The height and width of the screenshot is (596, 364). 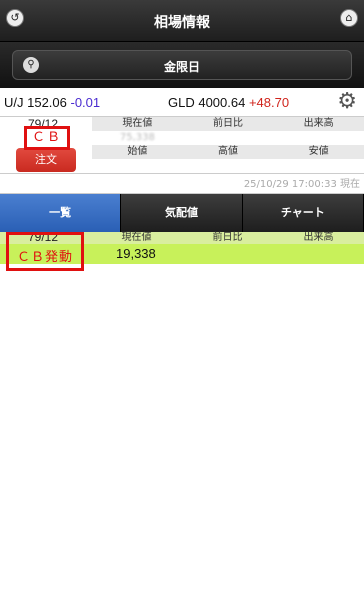 I want to click on cb-triggered-label: ＣＢ発動, so click(x=44, y=257).